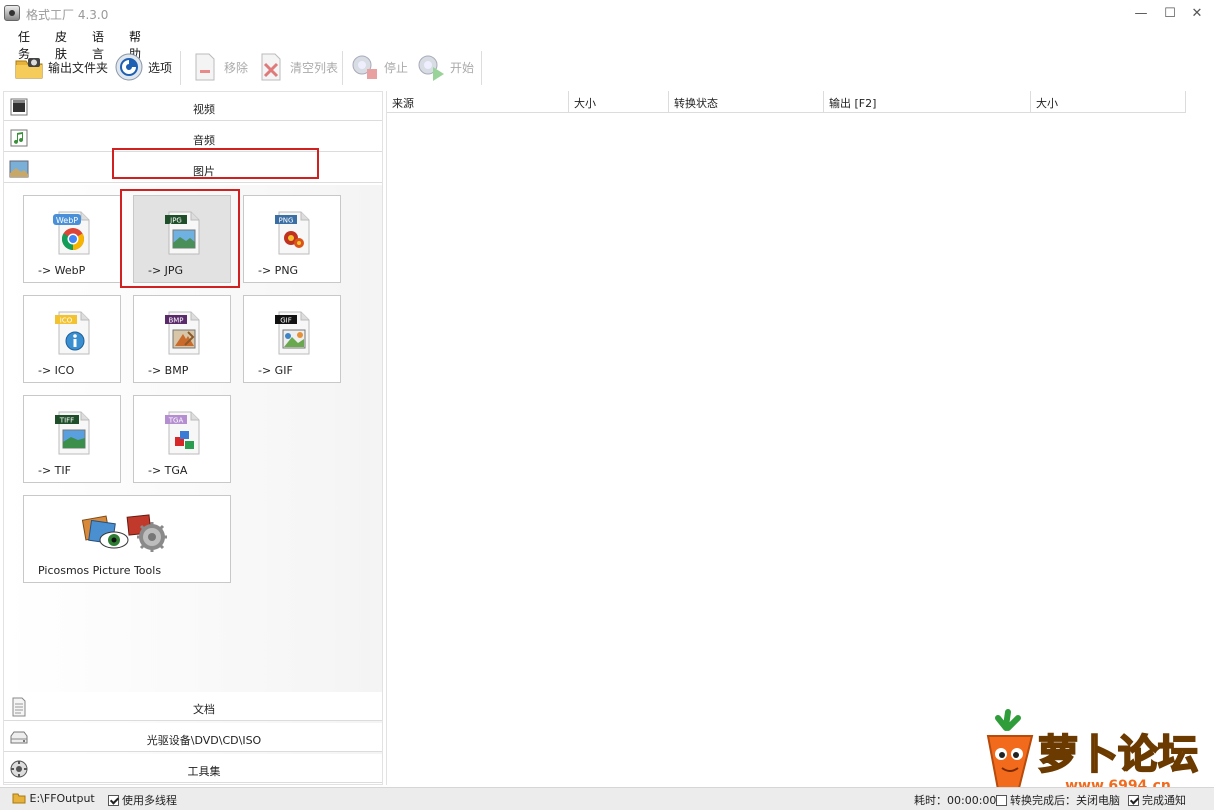 This screenshot has height=810, width=1214. Describe the element at coordinates (62, 798) in the screenshot. I see `output-path-text: E:\FFOutput` at that location.